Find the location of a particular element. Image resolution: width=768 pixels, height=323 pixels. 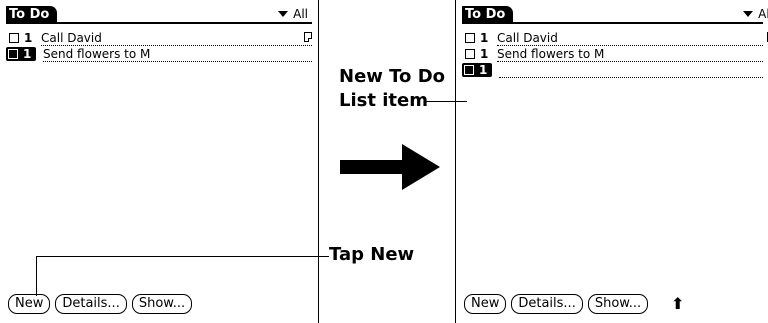

todo-description-input is located at coordinates (631, 70).